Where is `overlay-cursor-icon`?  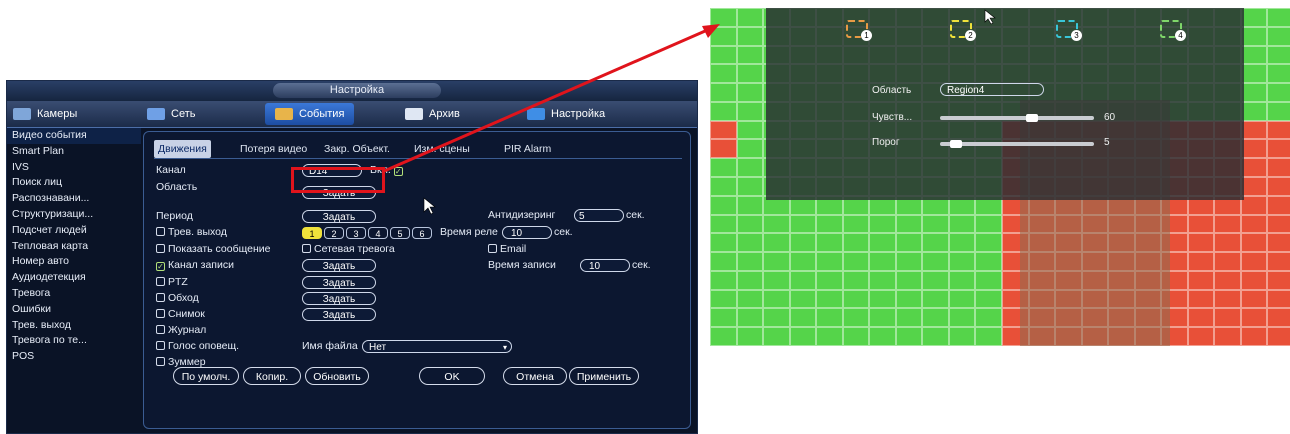 overlay-cursor-icon is located at coordinates (990, 17).